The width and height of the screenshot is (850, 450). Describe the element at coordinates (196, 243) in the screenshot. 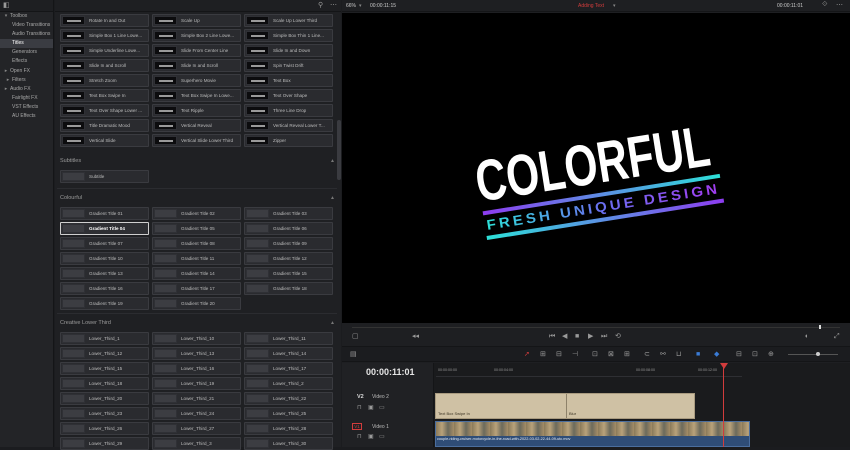

I see `title-tile: Gradient Title 08` at that location.